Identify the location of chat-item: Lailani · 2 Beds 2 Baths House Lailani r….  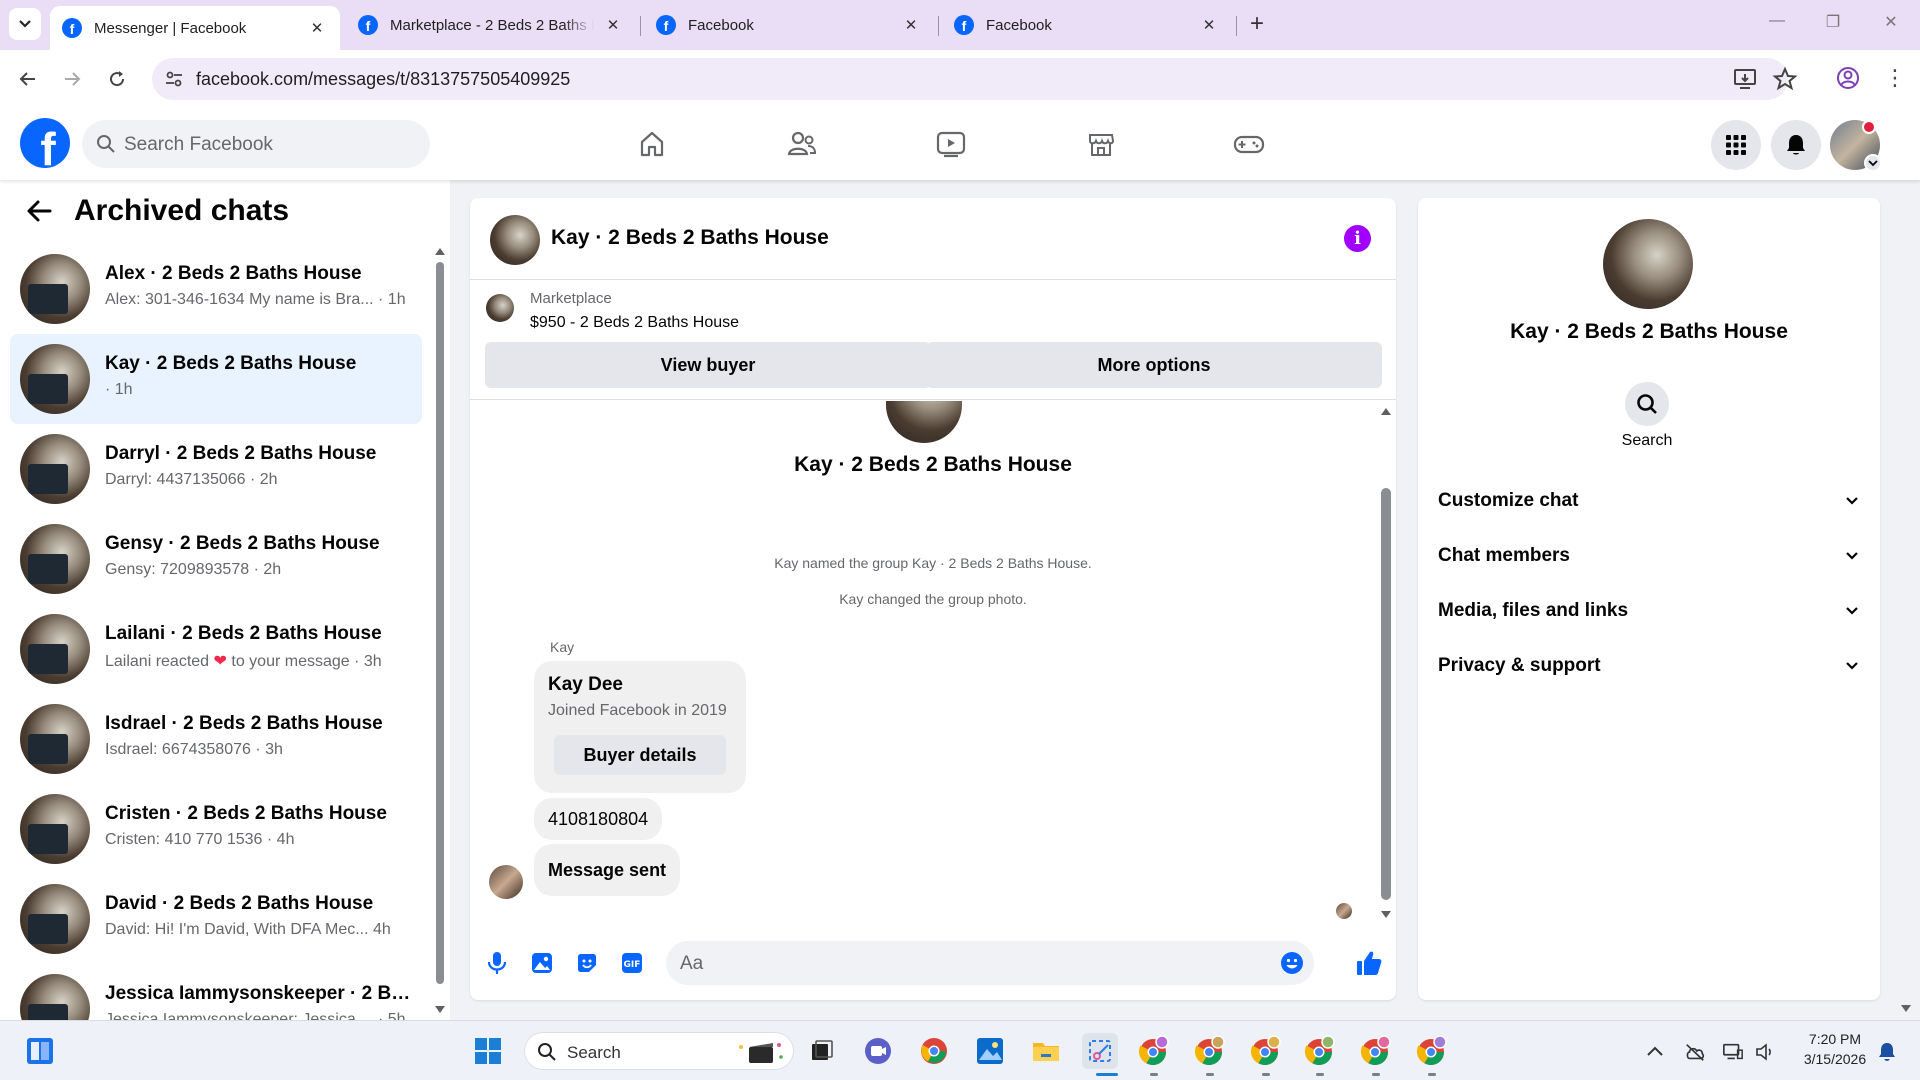
(216, 649).